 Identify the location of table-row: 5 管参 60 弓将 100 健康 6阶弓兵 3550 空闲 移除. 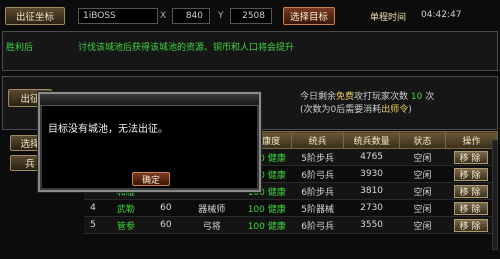
(291, 225).